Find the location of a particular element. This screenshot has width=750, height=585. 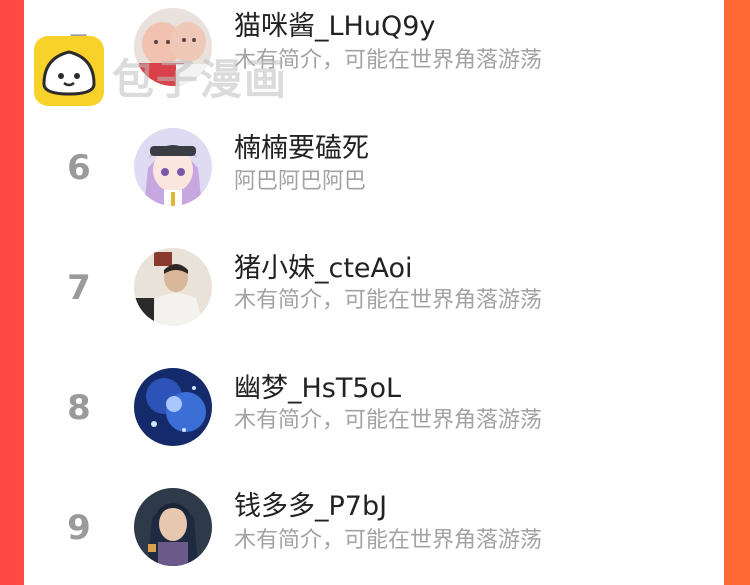

anime-warrior-portrait-icon is located at coordinates (173, 527).